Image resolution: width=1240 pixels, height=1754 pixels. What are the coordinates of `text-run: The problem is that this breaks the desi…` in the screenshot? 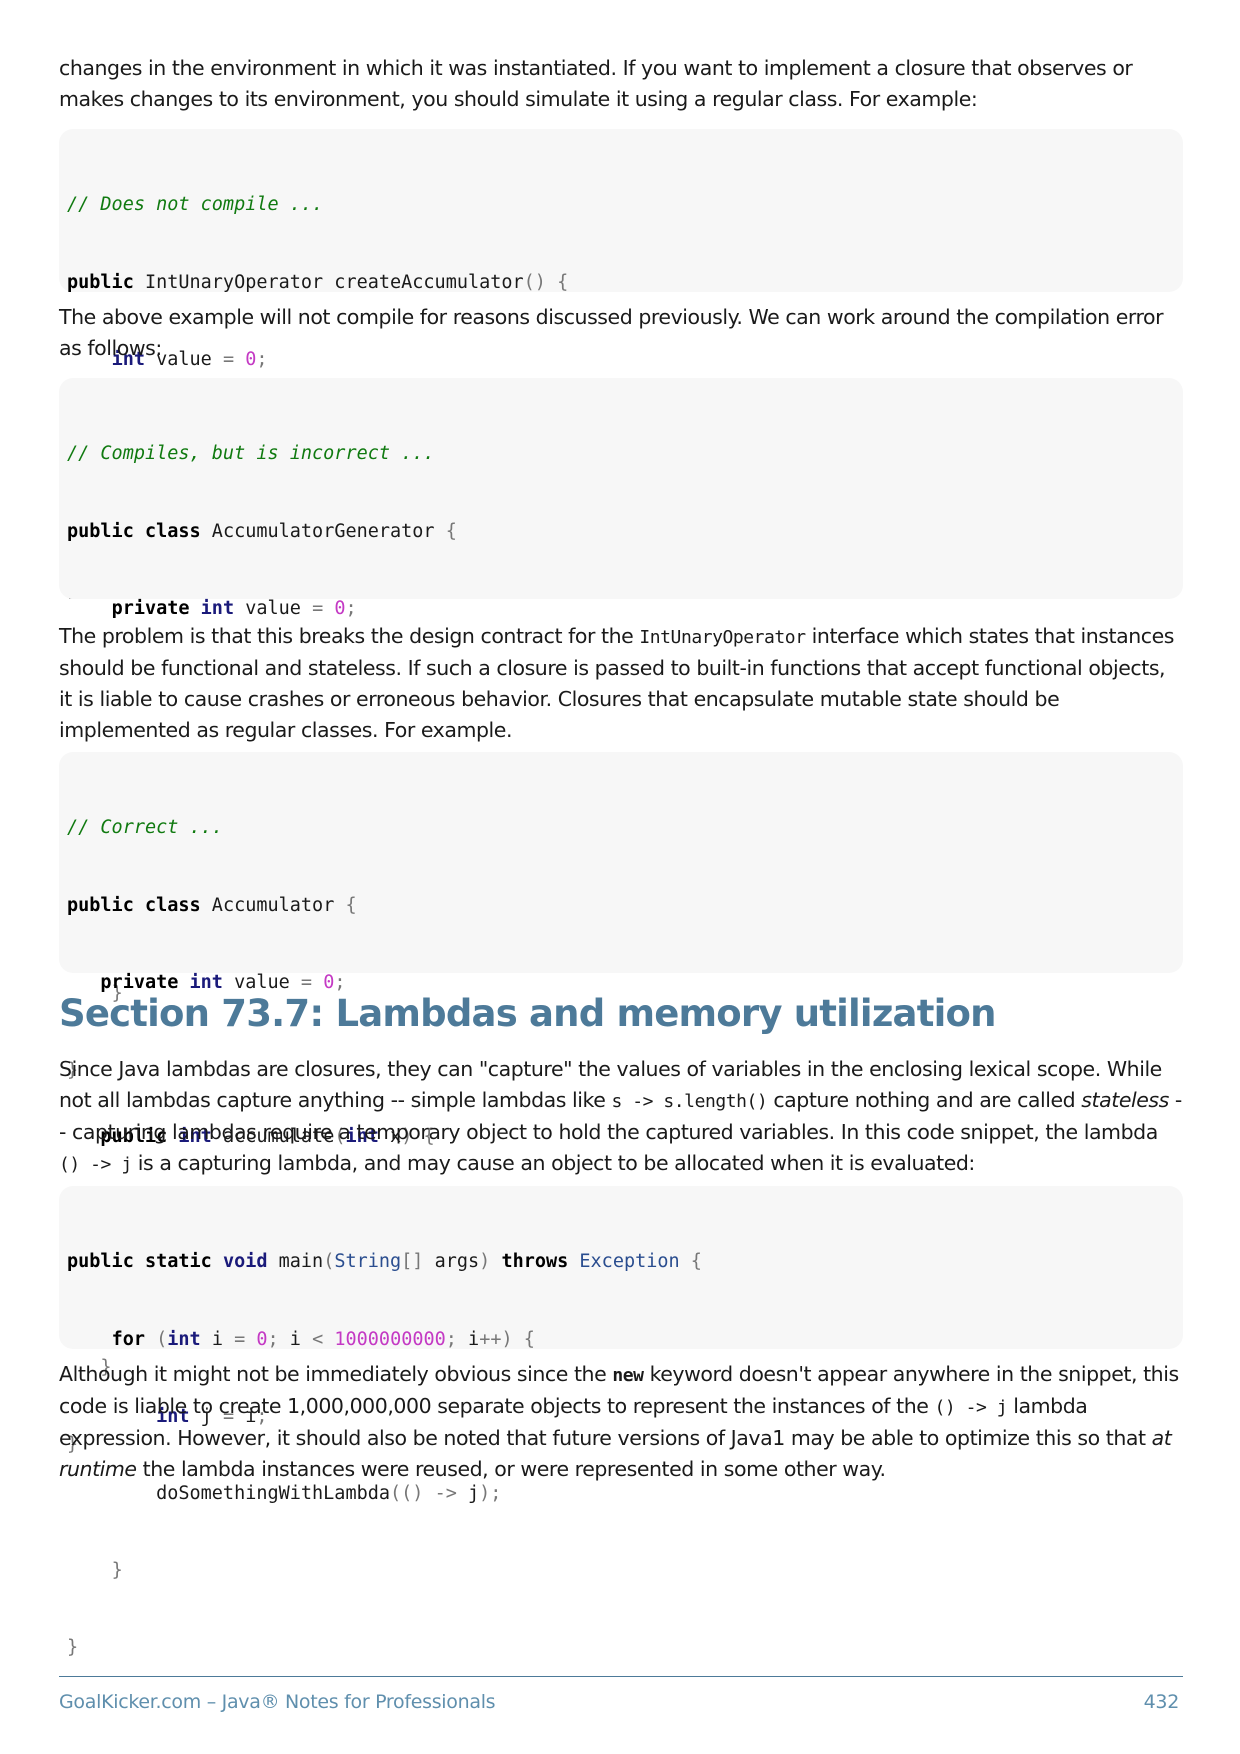 It's located at (349, 636).